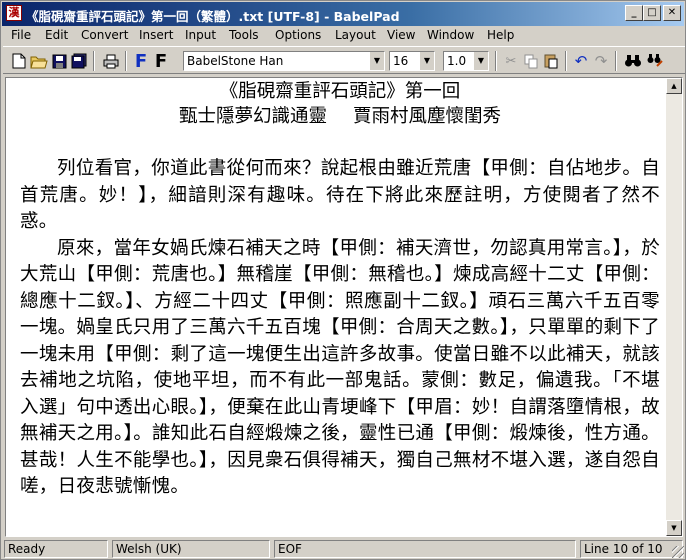 The height and width of the screenshot is (560, 686). What do you see at coordinates (104, 35) in the screenshot?
I see `menu-convert: Convert` at bounding box center [104, 35].